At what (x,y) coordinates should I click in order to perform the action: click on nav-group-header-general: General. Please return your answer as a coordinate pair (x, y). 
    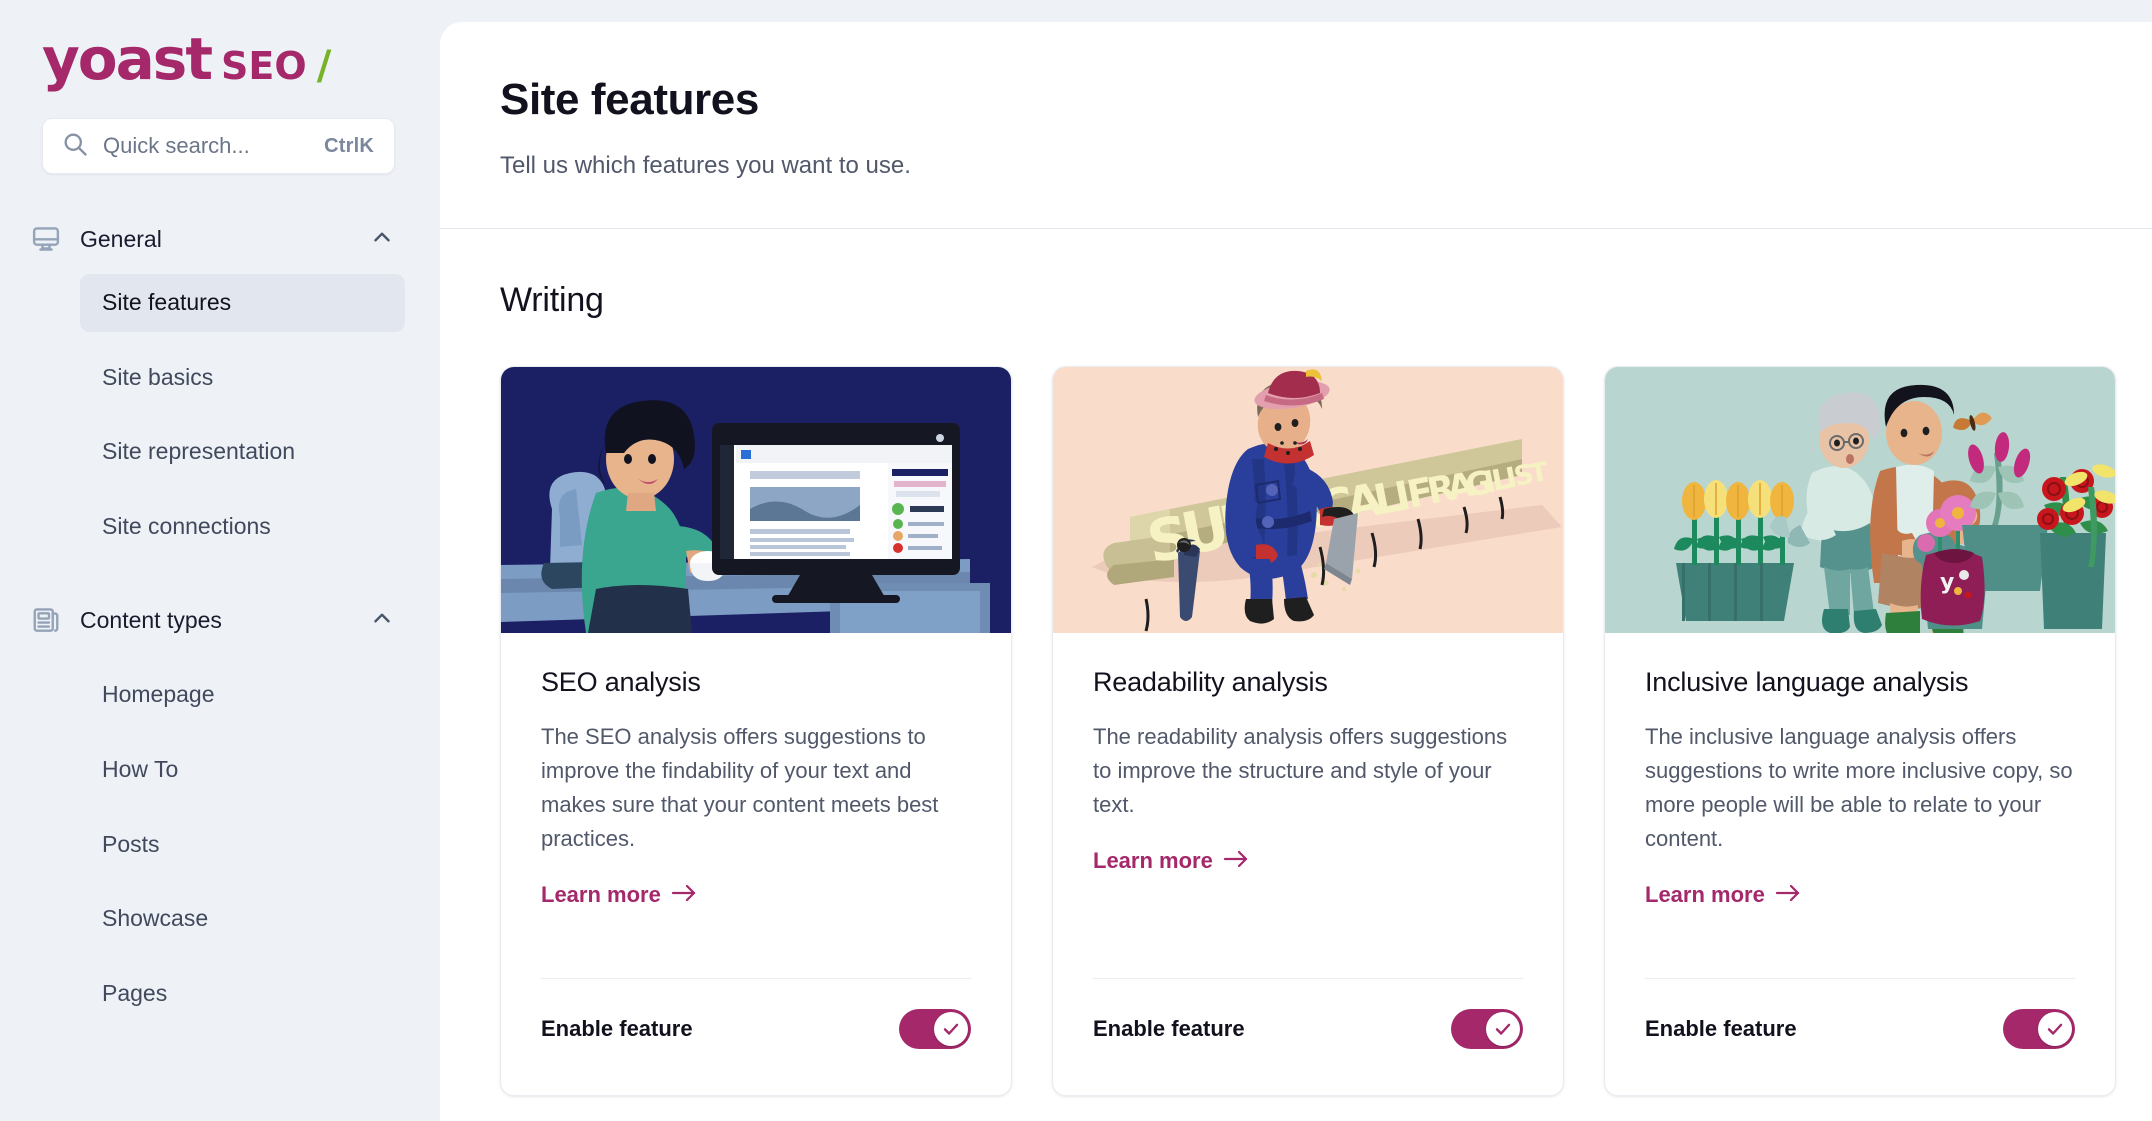
    Looking at the image, I should click on (220, 239).